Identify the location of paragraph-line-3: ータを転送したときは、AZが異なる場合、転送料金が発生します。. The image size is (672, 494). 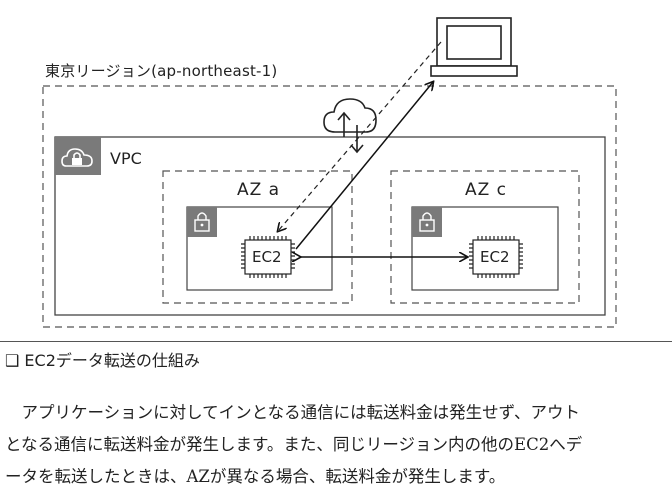
(255, 476).